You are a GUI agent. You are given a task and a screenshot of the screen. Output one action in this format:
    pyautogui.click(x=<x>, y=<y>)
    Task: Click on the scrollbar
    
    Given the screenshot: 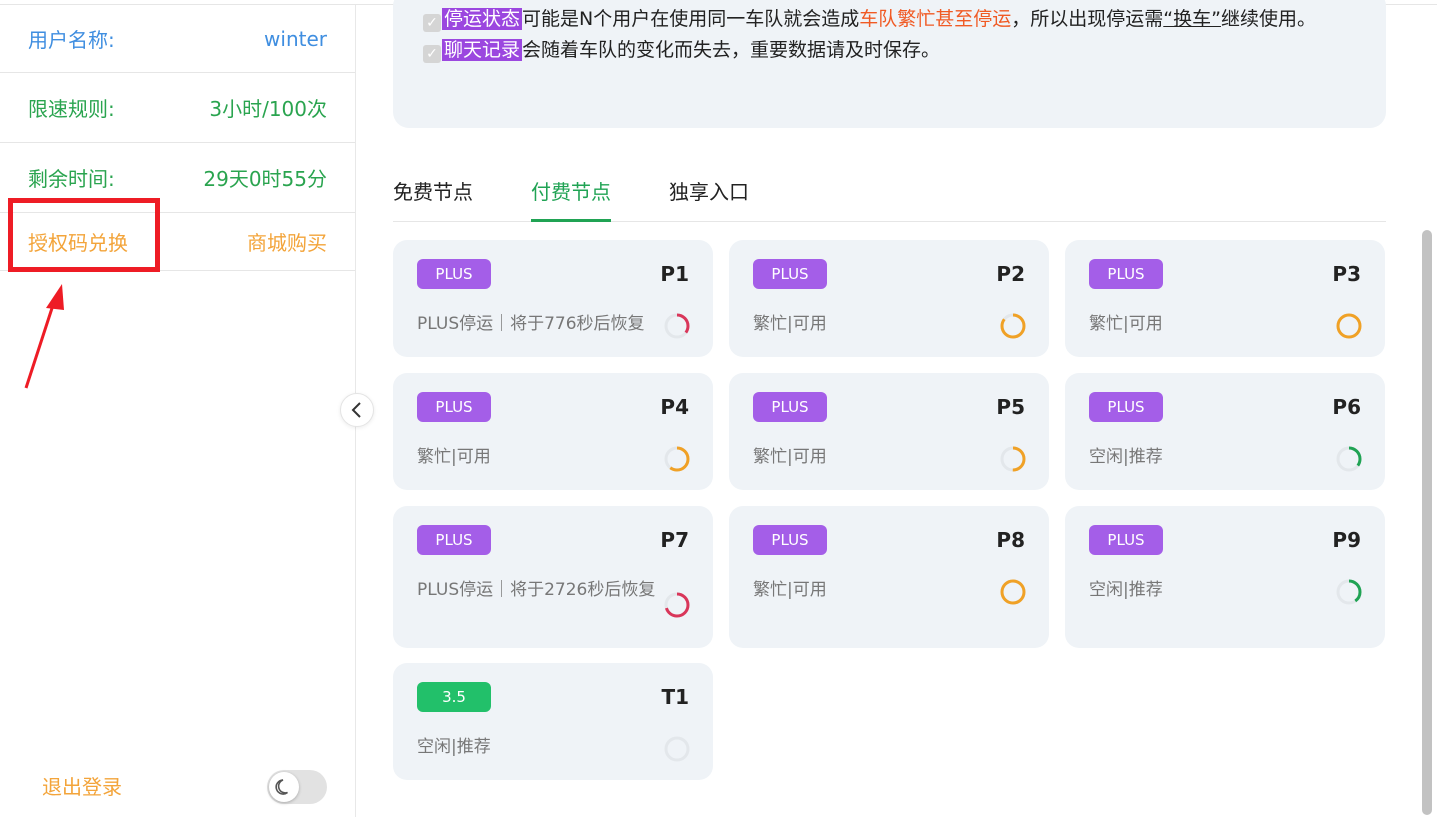 What is the action you would take?
    pyautogui.click(x=1427, y=522)
    